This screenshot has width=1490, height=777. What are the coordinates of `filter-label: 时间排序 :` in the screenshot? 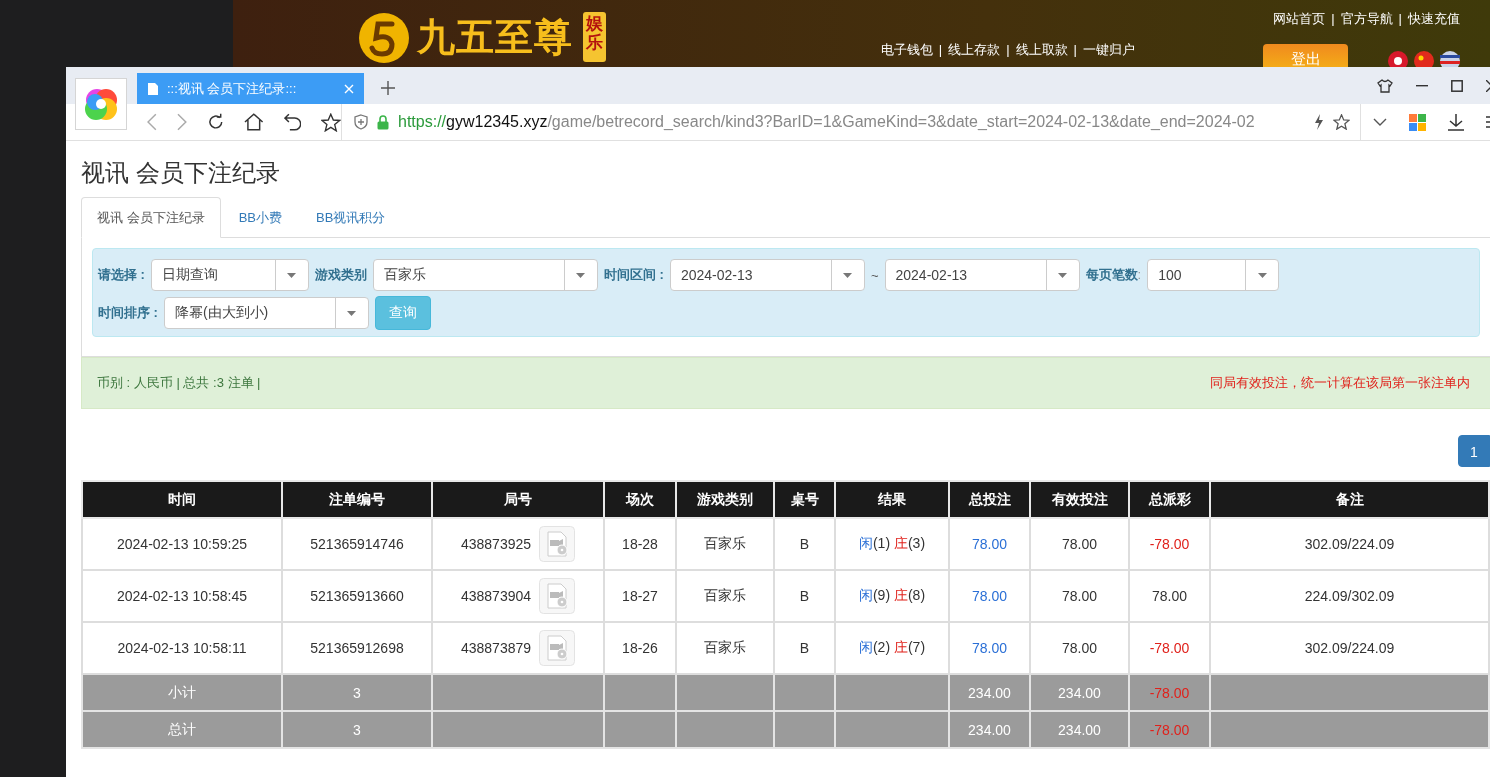 It's located at (128, 313).